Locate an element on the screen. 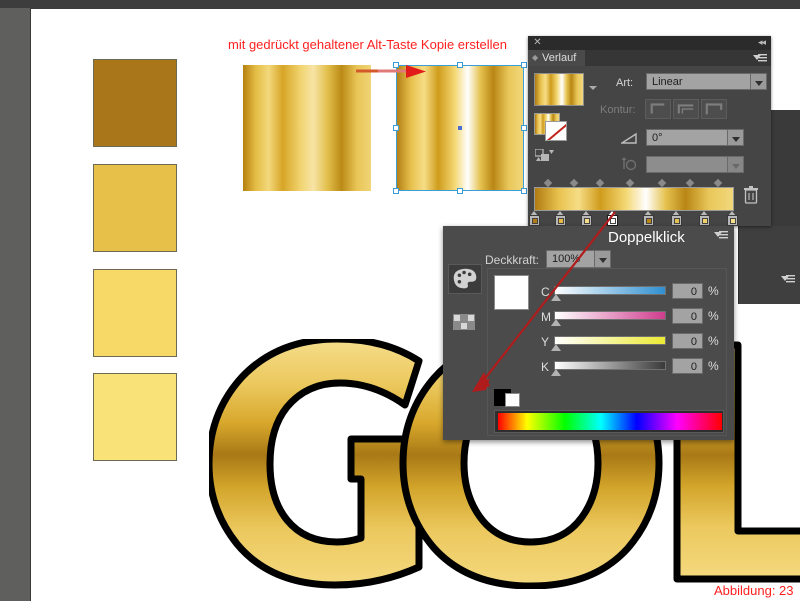 The width and height of the screenshot is (800, 601). opacity-label: Deckkraft: is located at coordinates (512, 260).